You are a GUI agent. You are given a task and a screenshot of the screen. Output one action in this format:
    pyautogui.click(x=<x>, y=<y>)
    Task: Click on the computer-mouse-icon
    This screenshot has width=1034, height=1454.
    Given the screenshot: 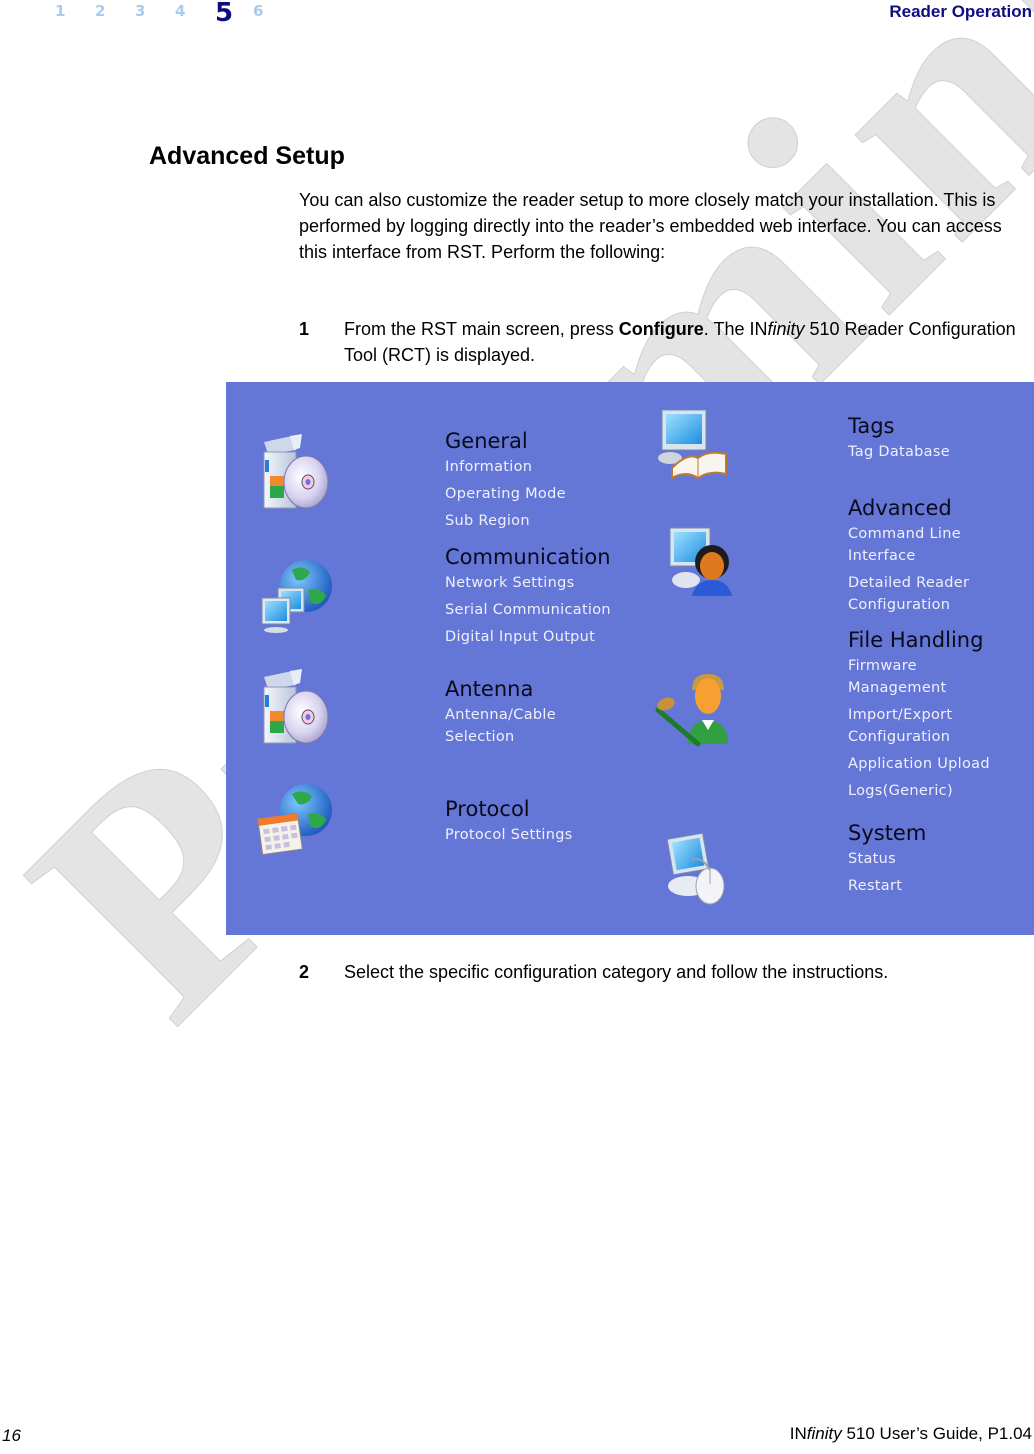 What is the action you would take?
    pyautogui.click(x=695, y=868)
    